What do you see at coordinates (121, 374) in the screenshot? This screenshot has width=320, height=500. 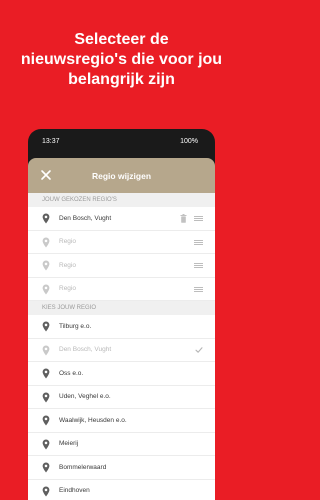 I see `region-option: Oss e.o.` at bounding box center [121, 374].